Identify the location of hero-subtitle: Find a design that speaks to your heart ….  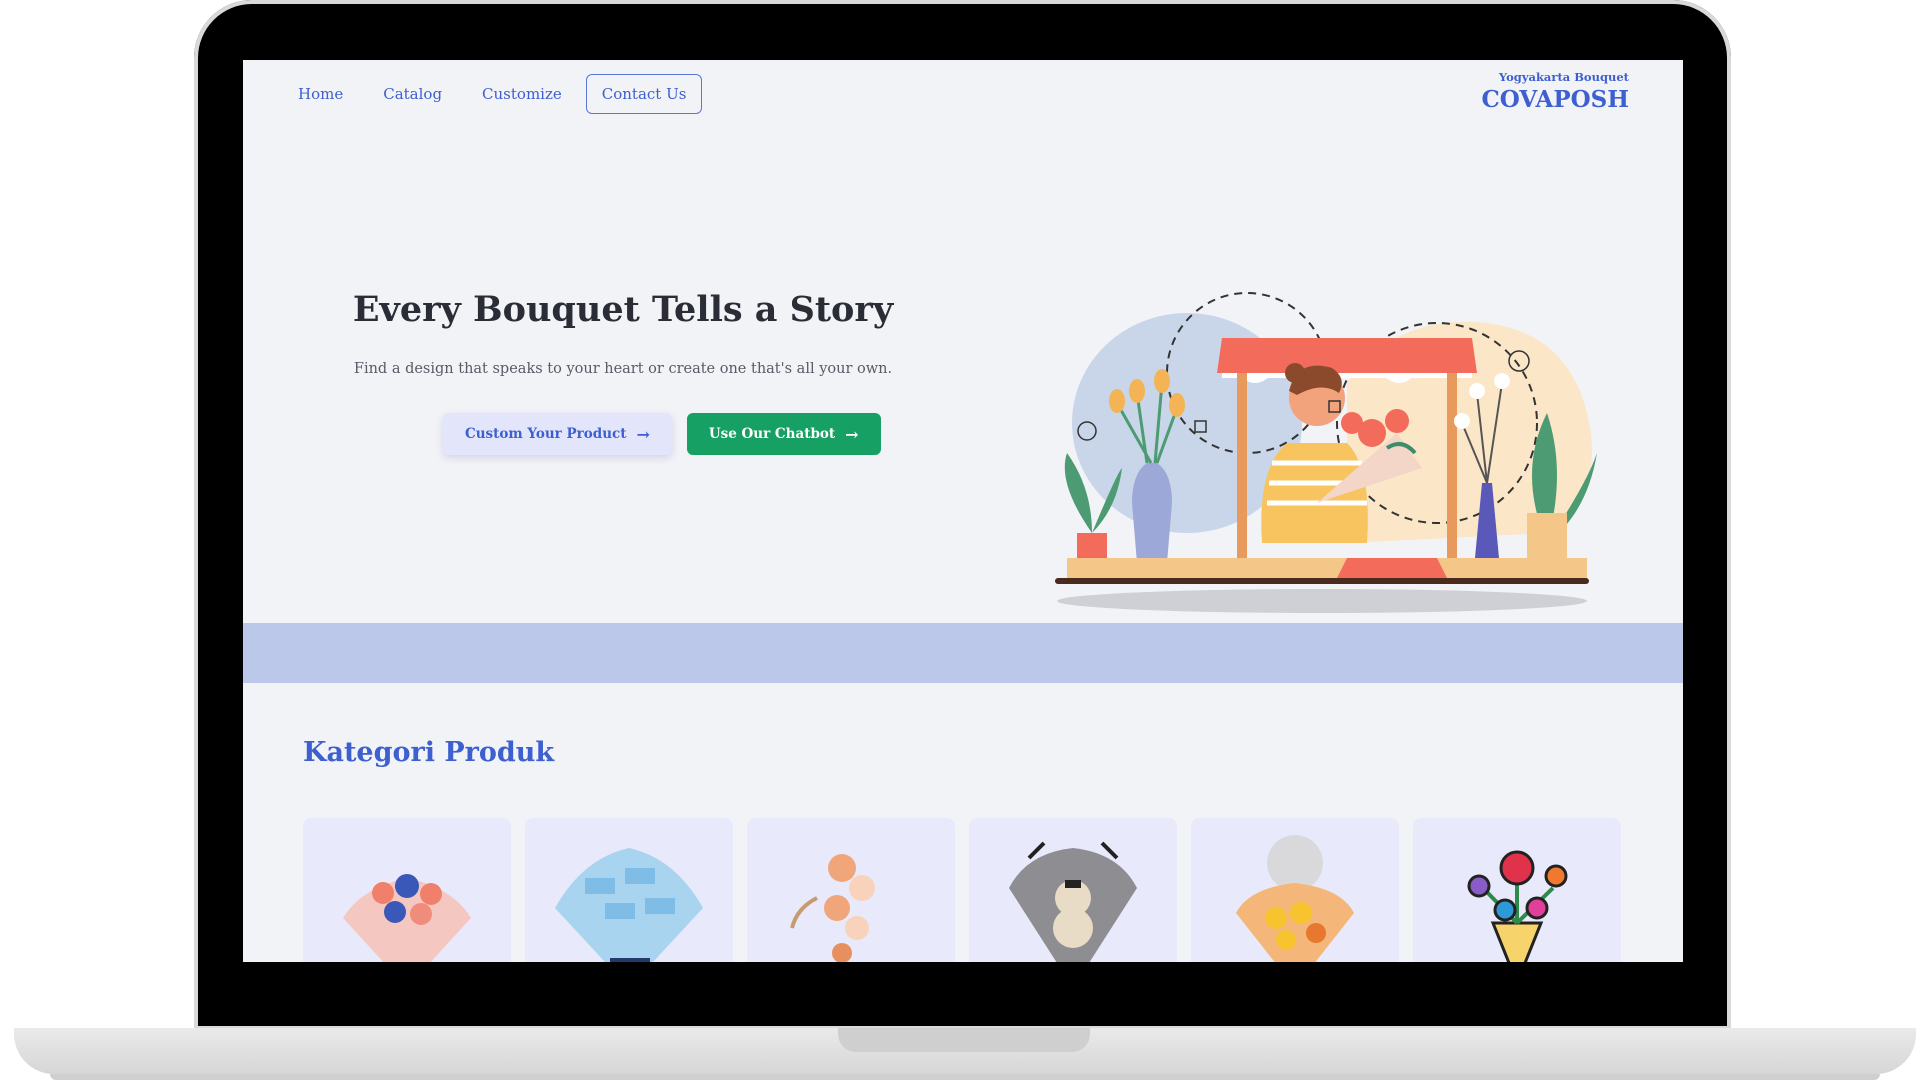
(623, 369).